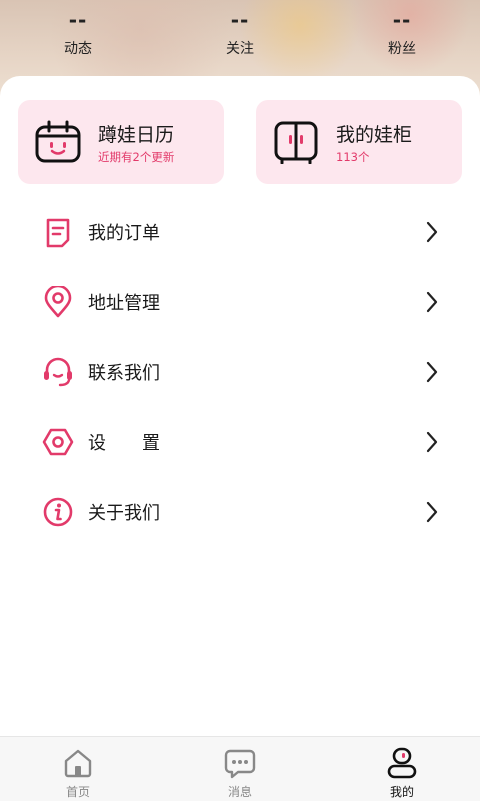 This screenshot has width=480, height=801. Describe the element at coordinates (296, 142) in the screenshot. I see `cabinet-icon` at that location.